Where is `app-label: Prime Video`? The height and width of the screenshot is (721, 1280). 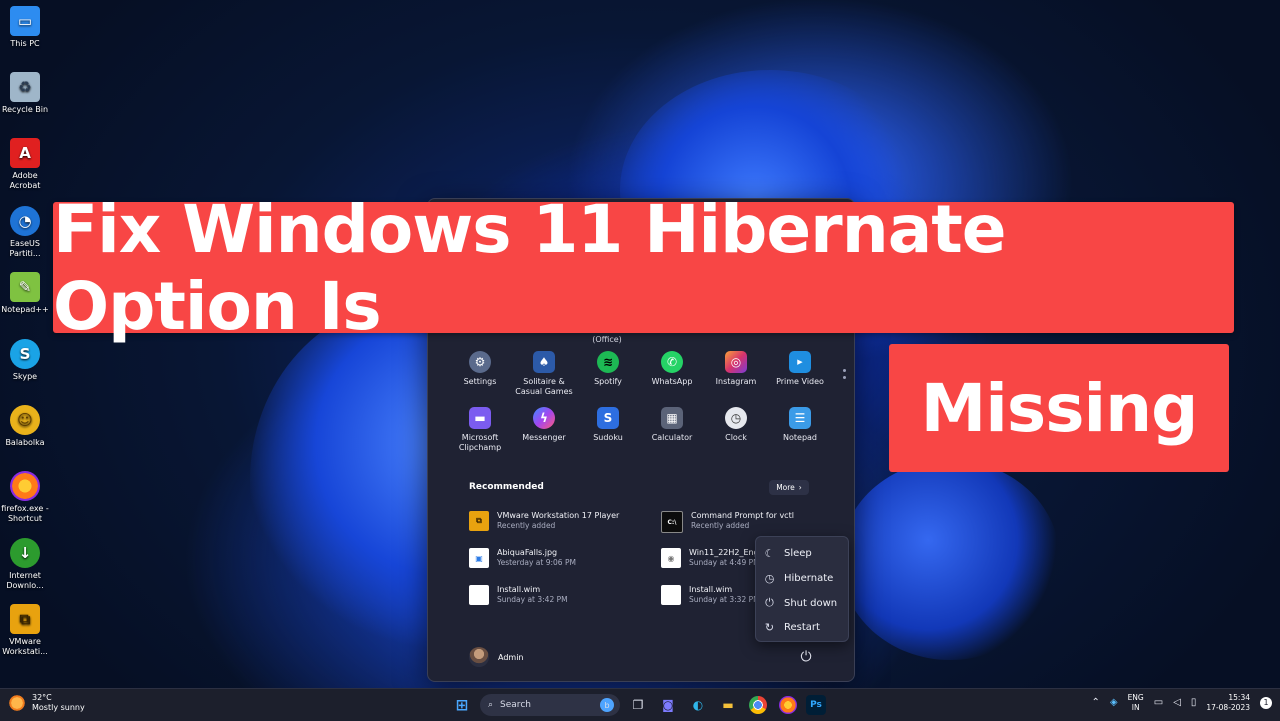 app-label: Prime Video is located at coordinates (800, 381).